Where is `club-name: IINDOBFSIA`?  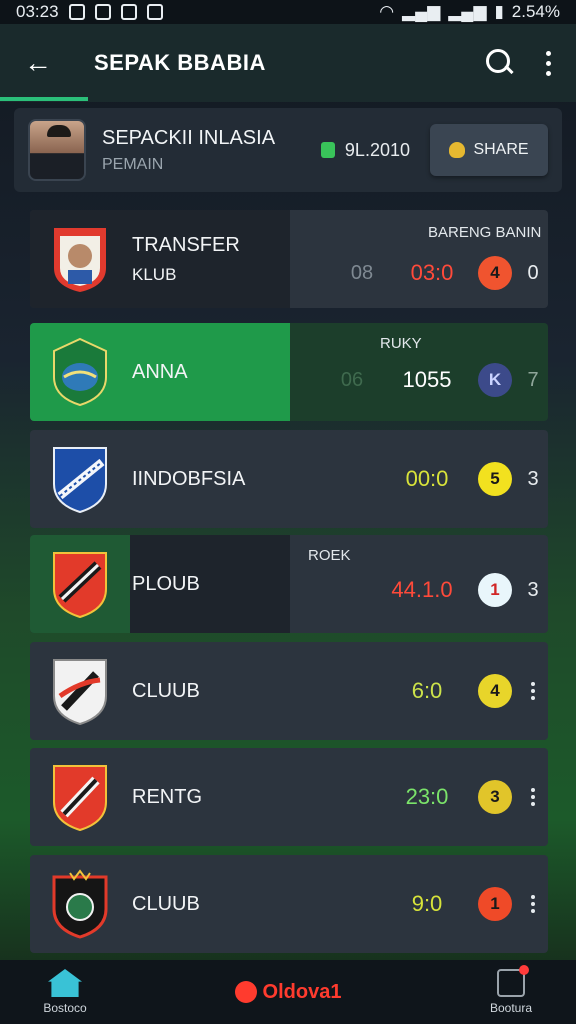
club-name: IINDOBFSIA is located at coordinates (189, 478).